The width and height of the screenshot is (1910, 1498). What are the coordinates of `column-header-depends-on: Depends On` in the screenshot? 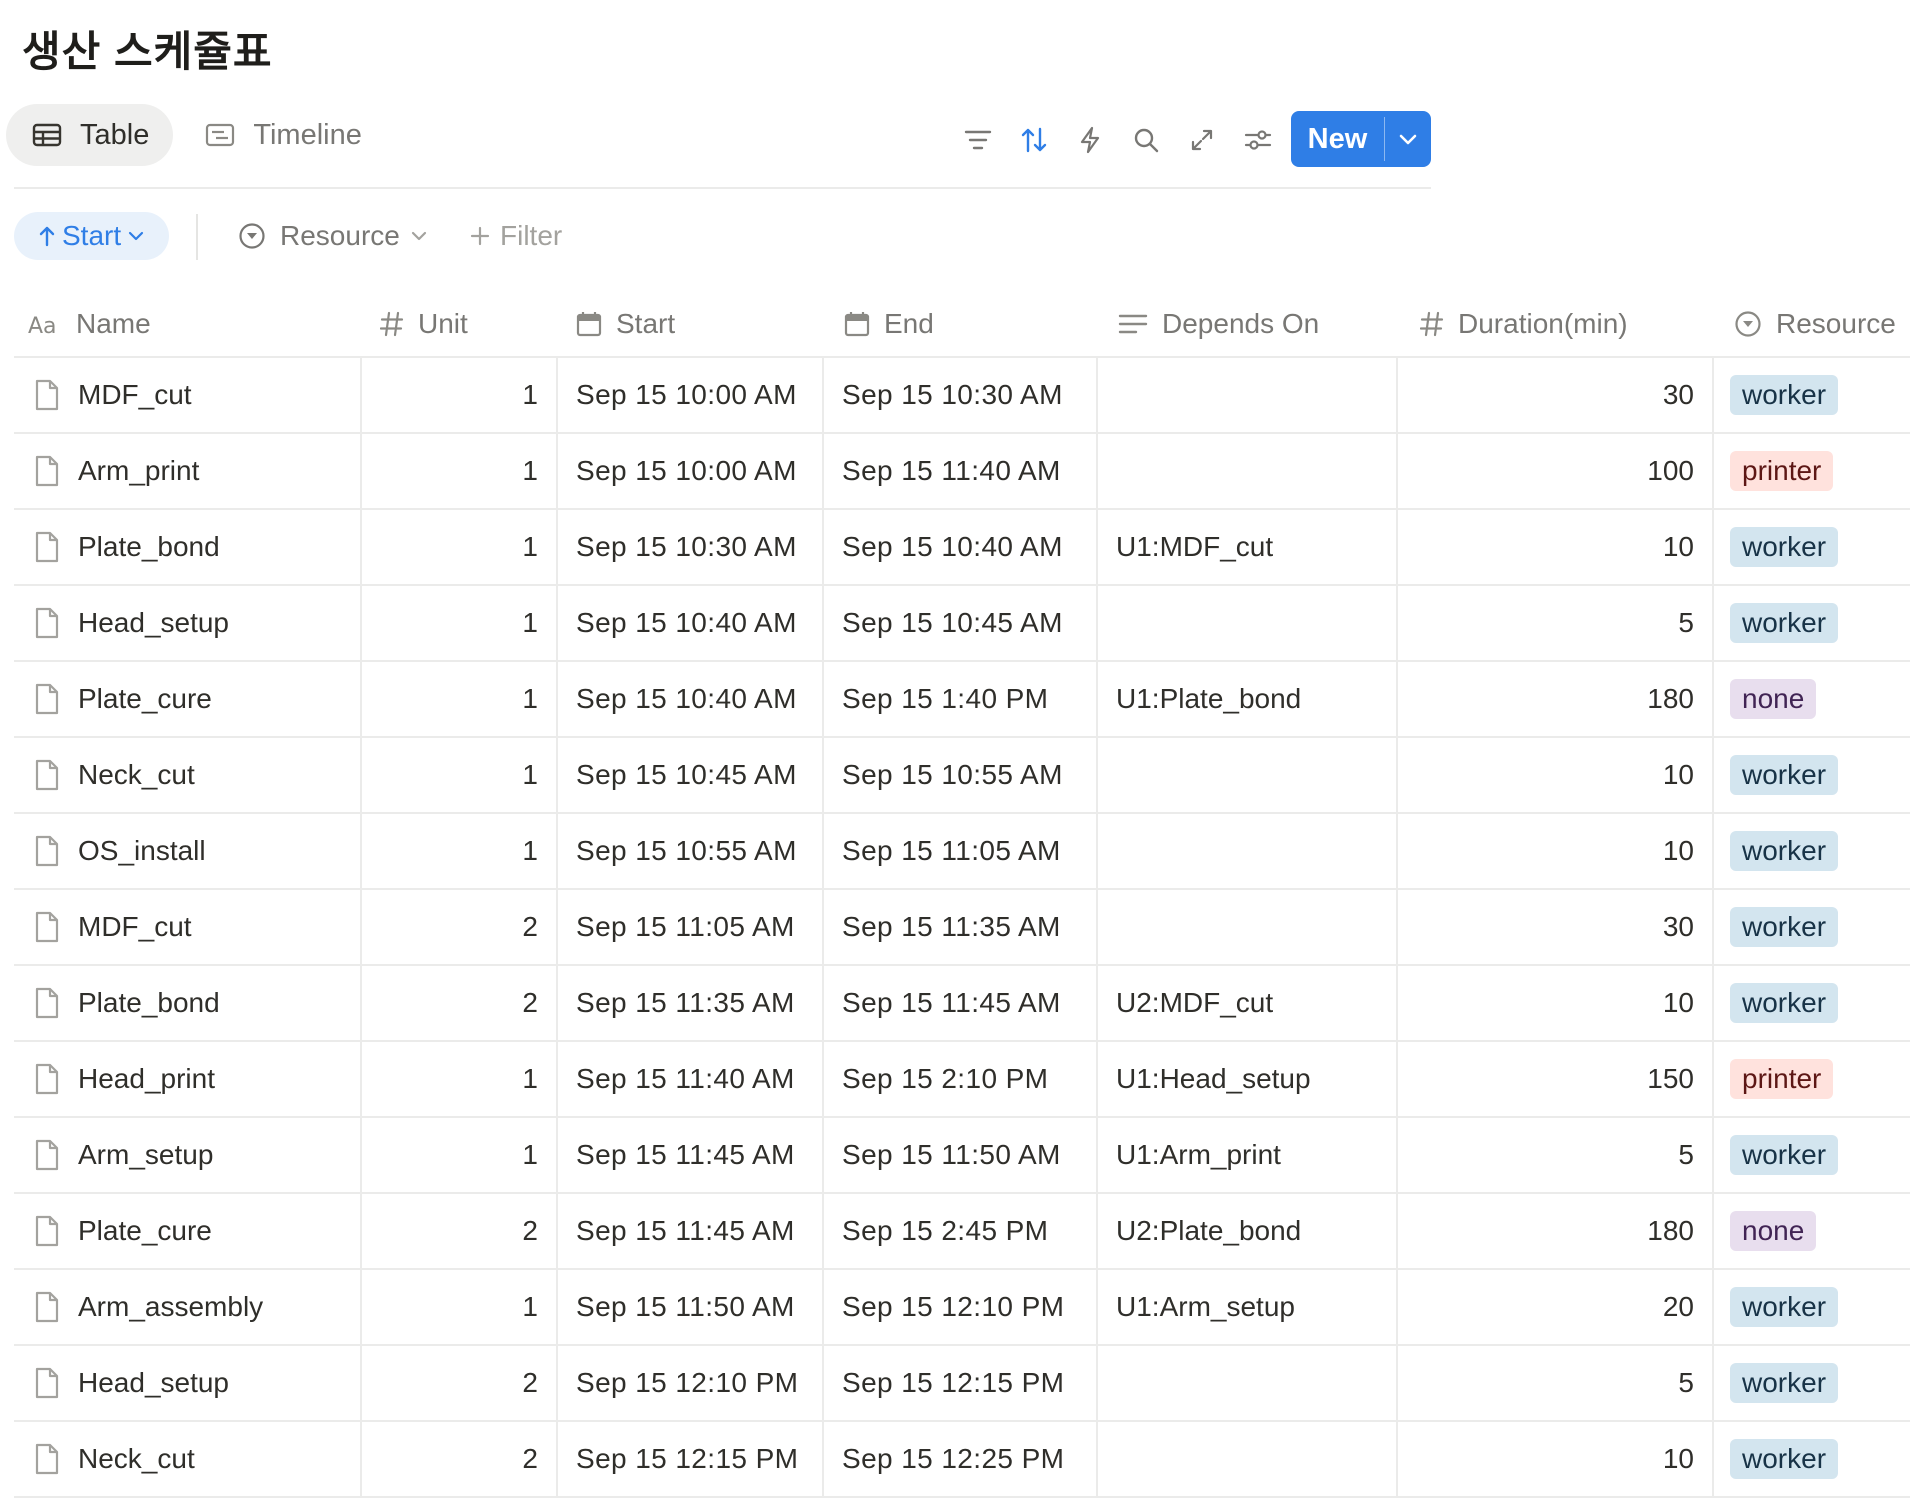 It's located at (1218, 324).